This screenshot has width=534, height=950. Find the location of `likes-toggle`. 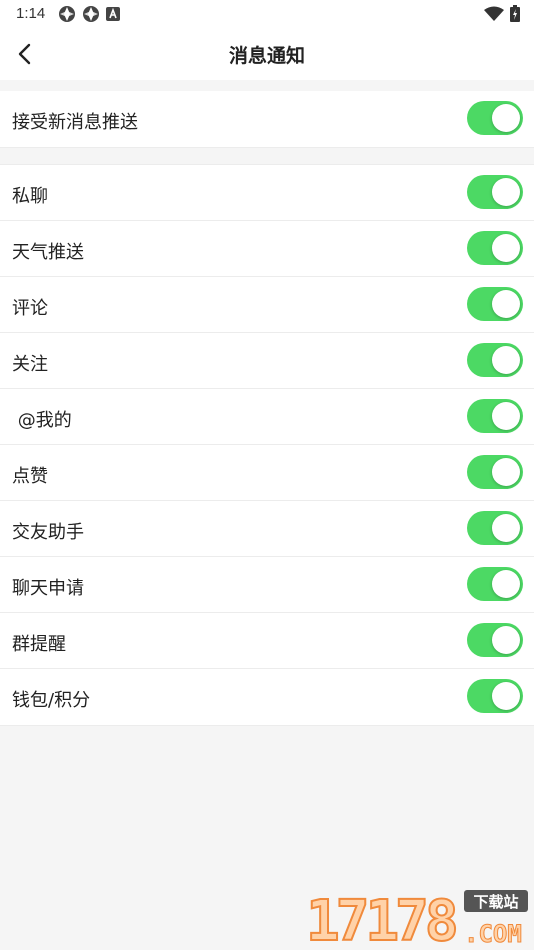

likes-toggle is located at coordinates (495, 472).